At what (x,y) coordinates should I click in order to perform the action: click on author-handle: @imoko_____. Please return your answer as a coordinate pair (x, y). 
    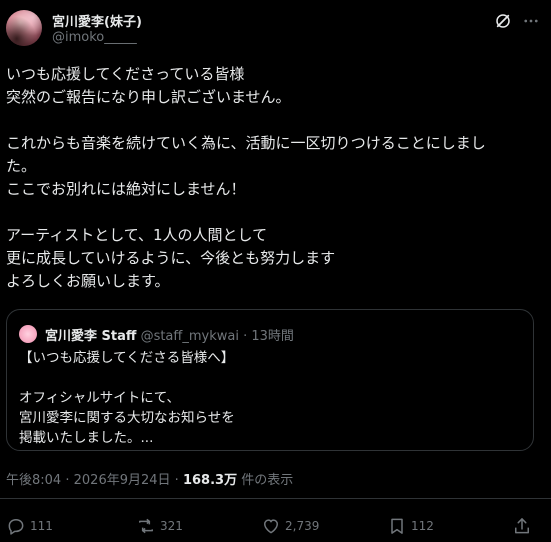
    Looking at the image, I should click on (94, 37).